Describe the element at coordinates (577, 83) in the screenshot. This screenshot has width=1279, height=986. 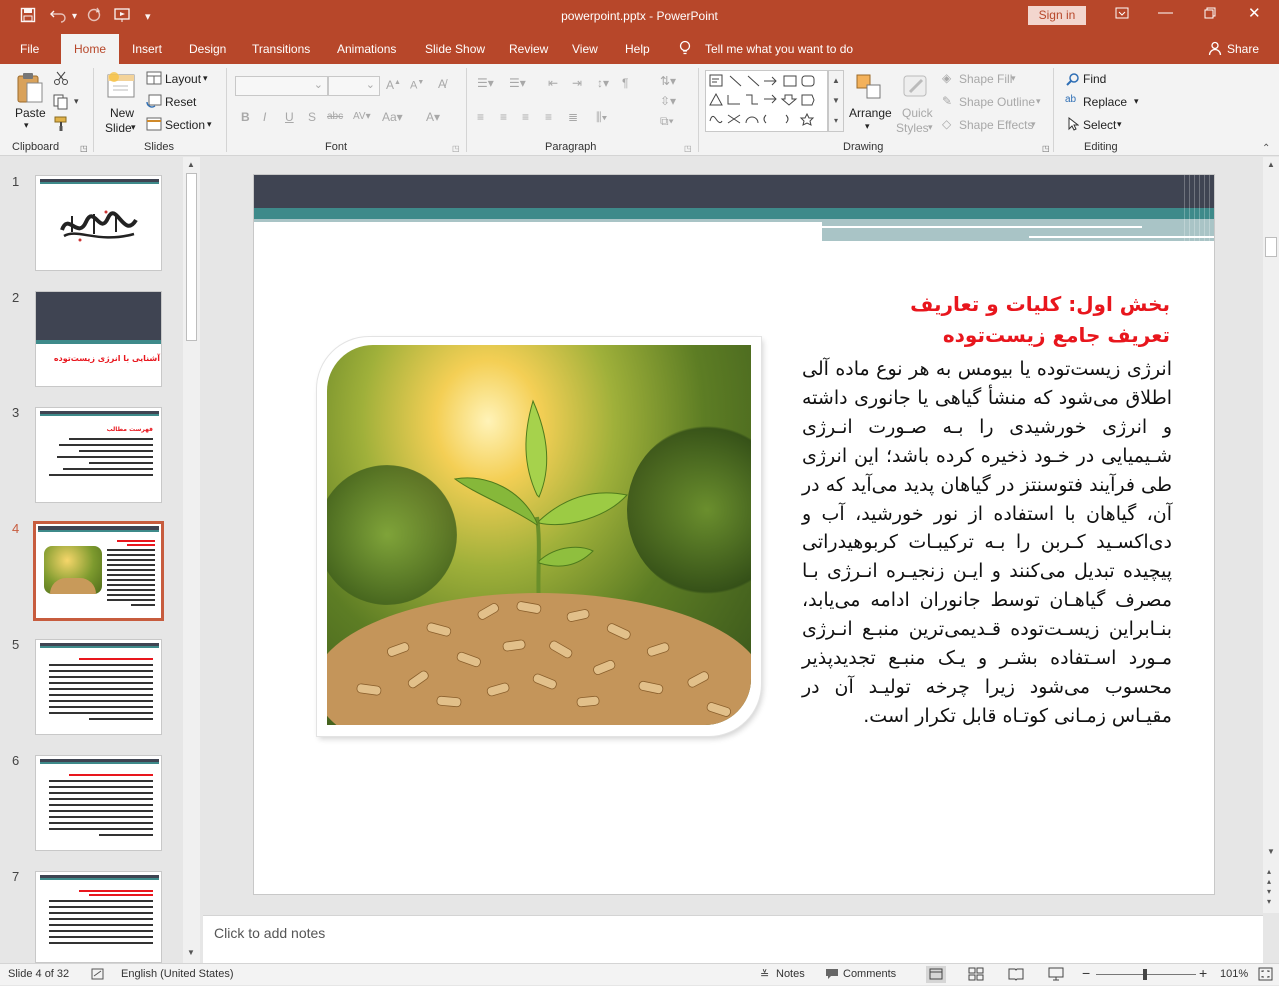
I see `increase-indent-icon: ⇥` at that location.